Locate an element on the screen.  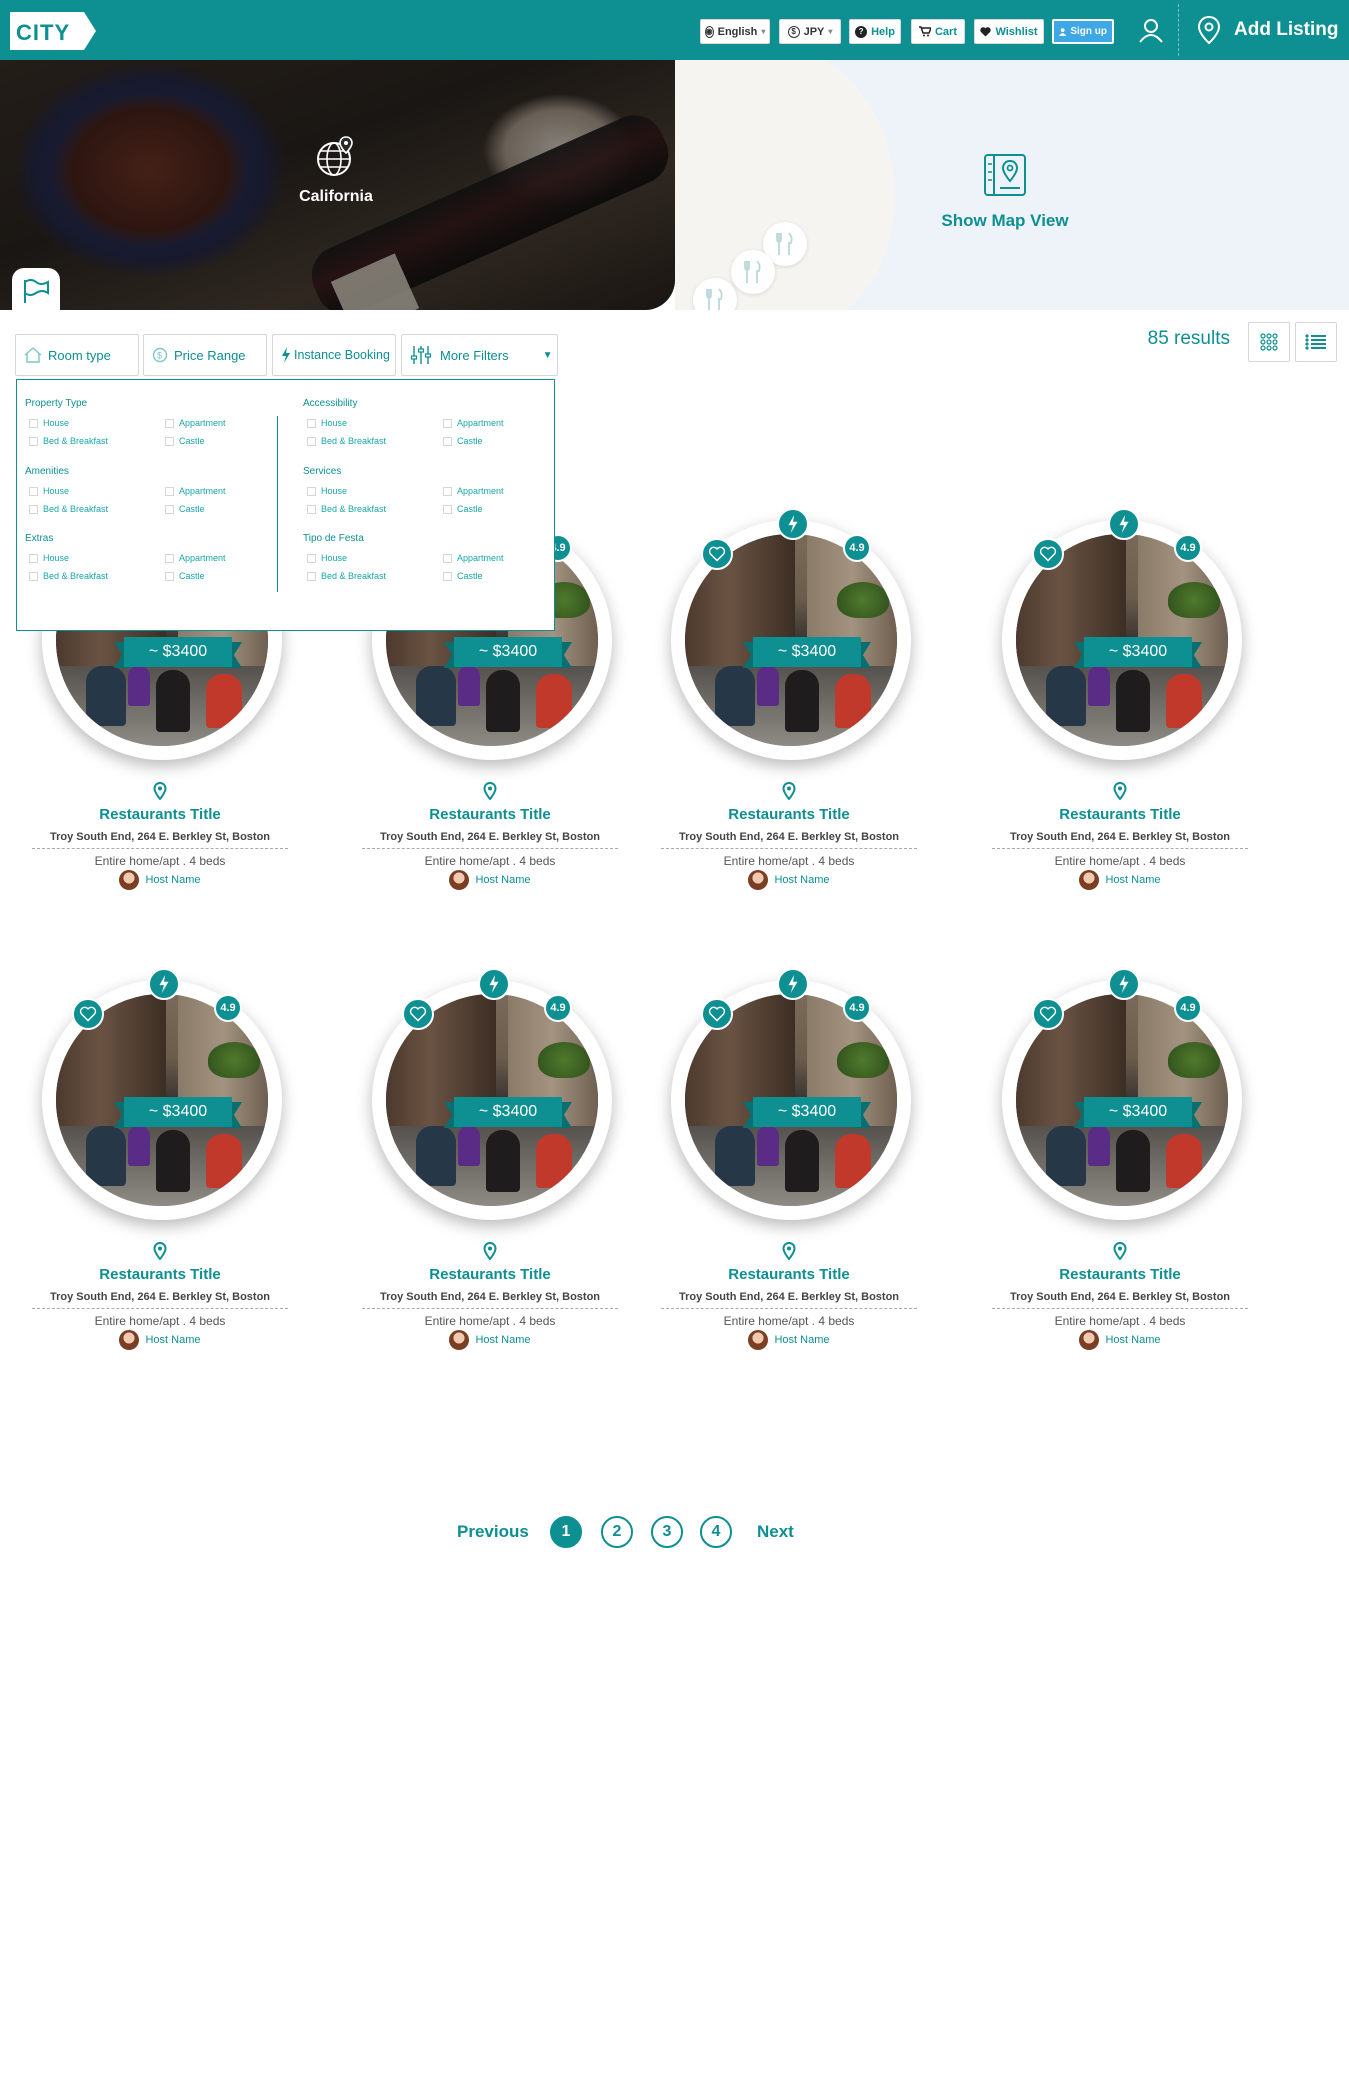
cart-button: Cart is located at coordinates (938, 31).